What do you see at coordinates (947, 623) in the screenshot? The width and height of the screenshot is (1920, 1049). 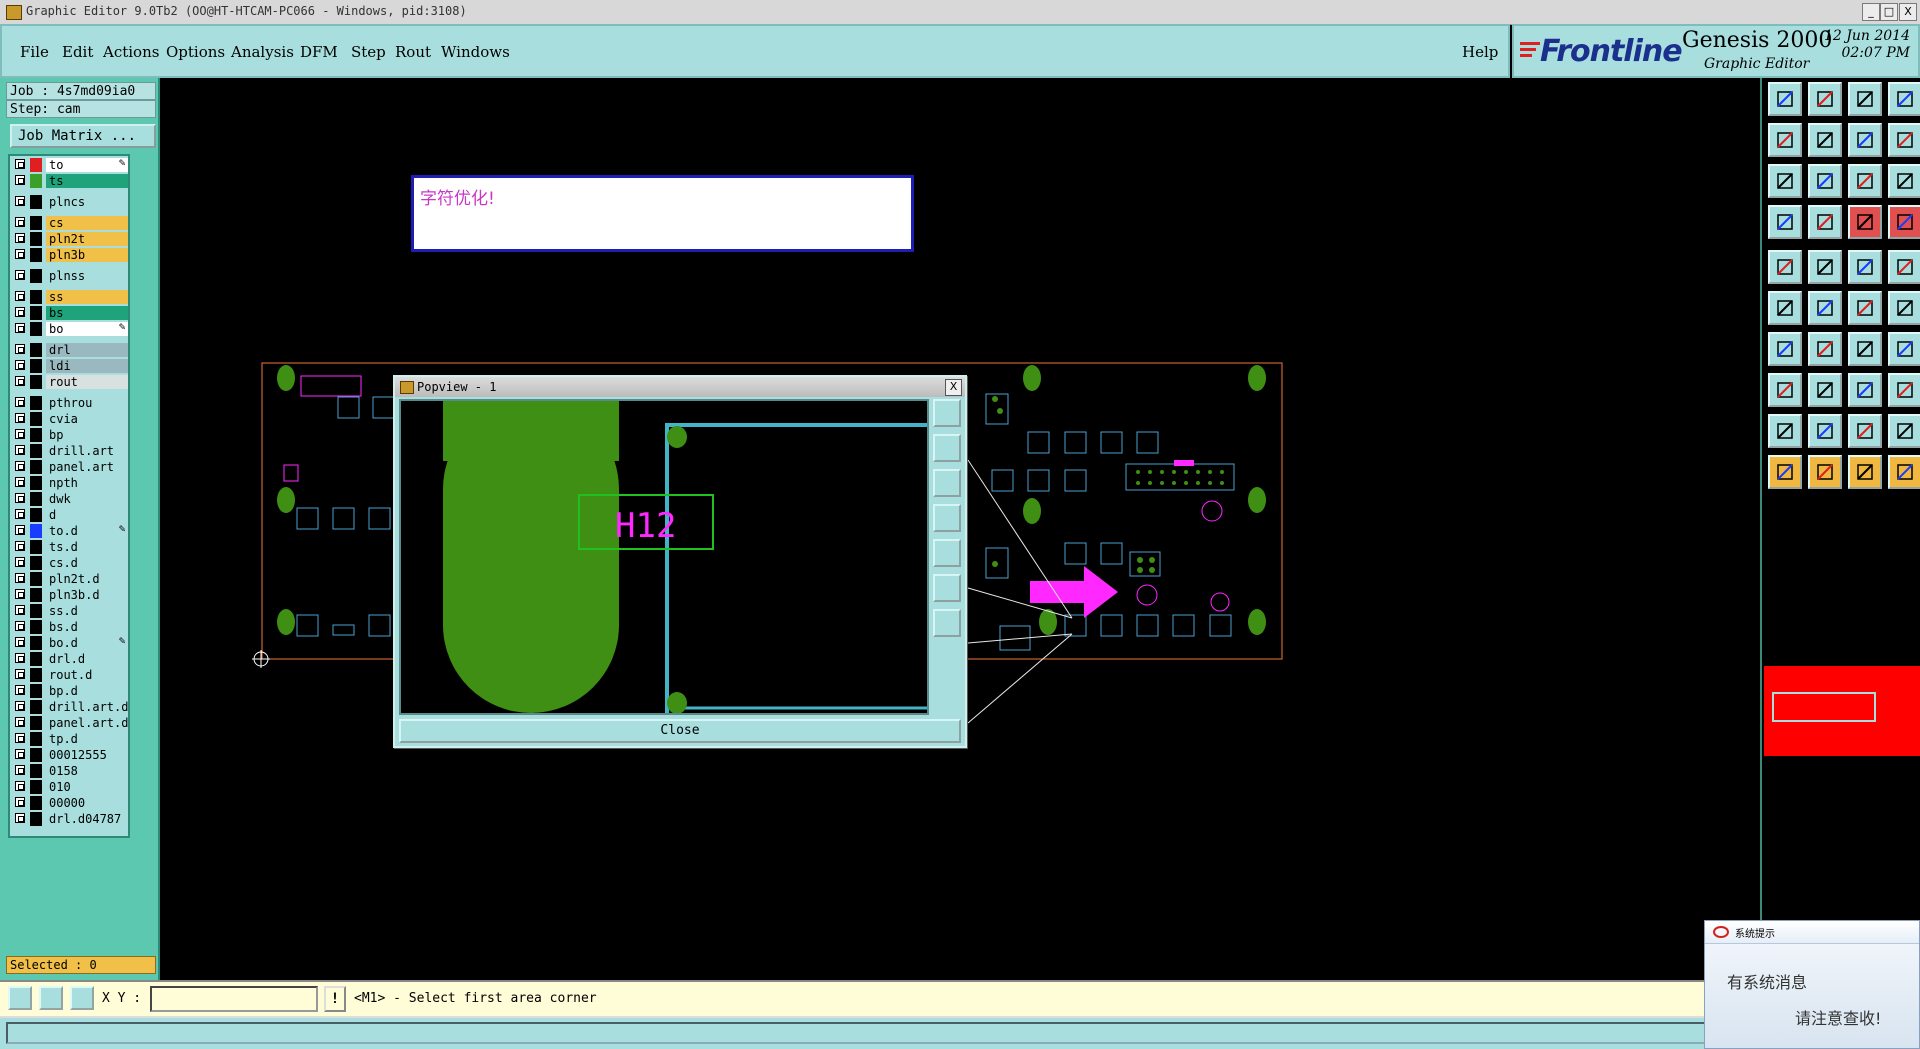 I see `popview-center-icon` at bounding box center [947, 623].